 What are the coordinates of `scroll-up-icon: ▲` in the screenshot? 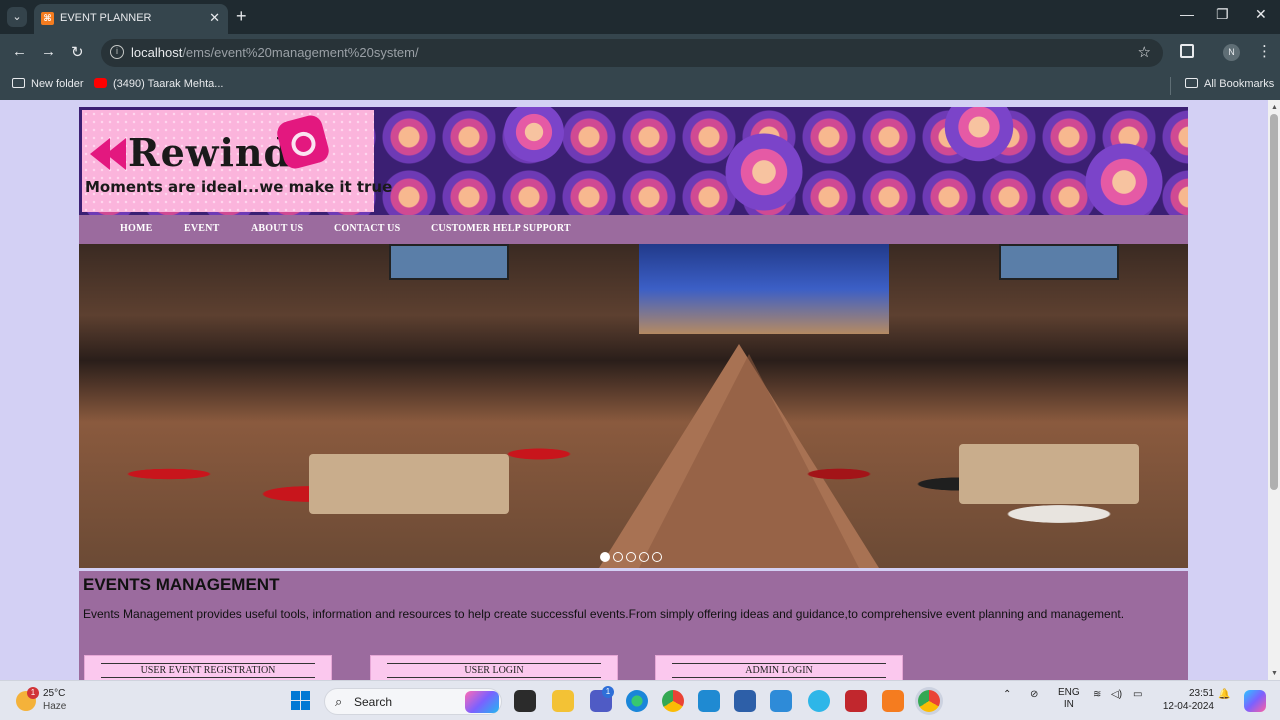 It's located at (1274, 107).